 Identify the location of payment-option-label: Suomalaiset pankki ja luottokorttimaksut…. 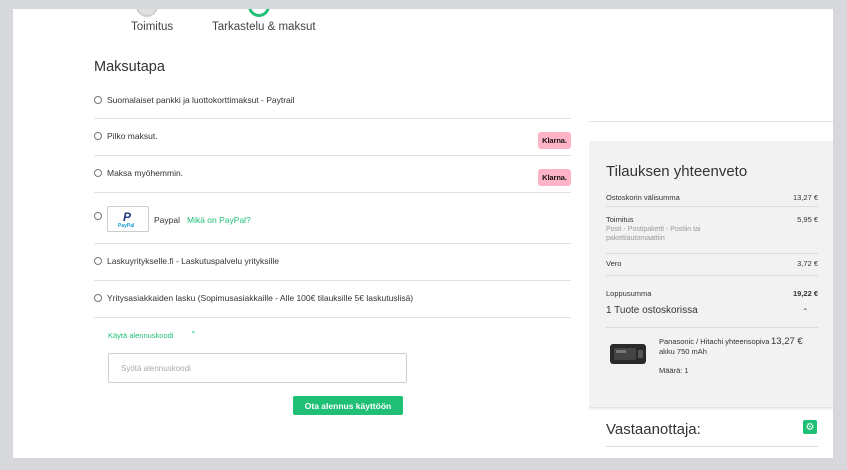
(201, 100).